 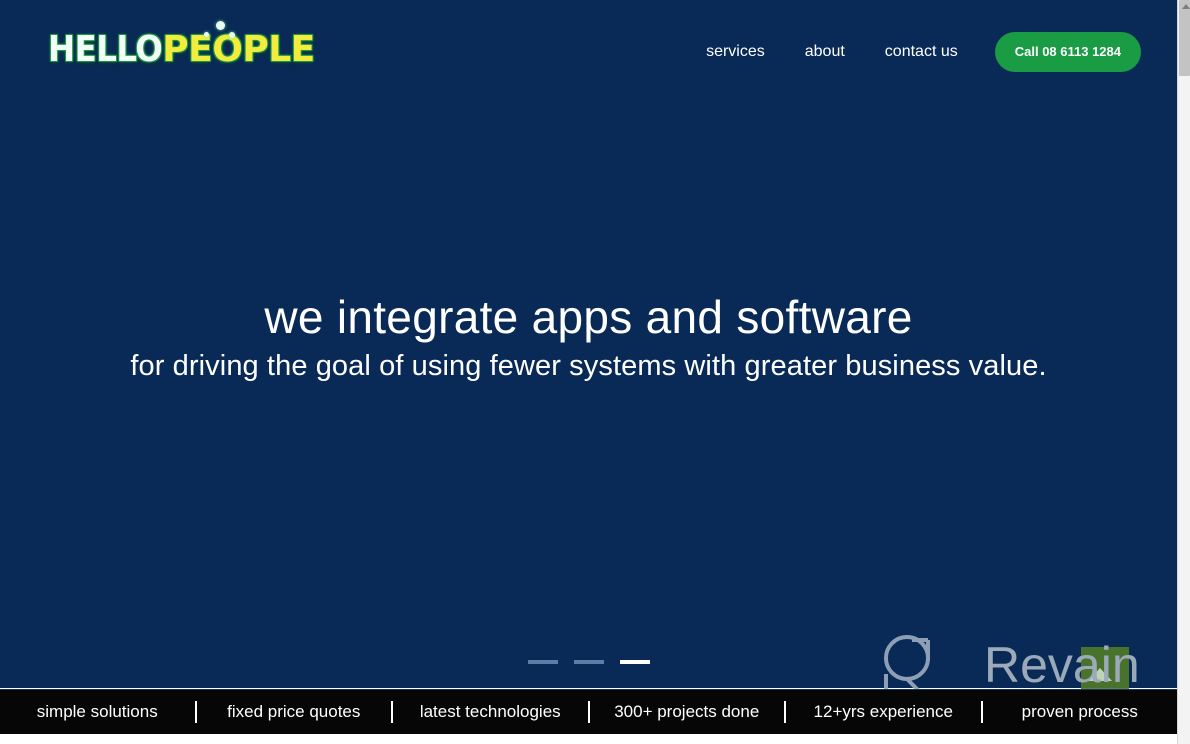 I want to click on revain-logo-icon, so click(x=907, y=664).